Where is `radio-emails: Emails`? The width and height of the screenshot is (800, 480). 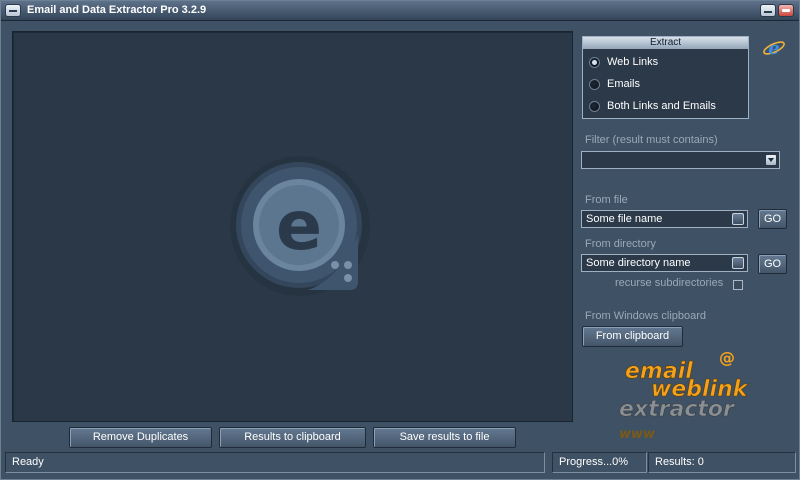
radio-emails: Emails is located at coordinates (614, 84).